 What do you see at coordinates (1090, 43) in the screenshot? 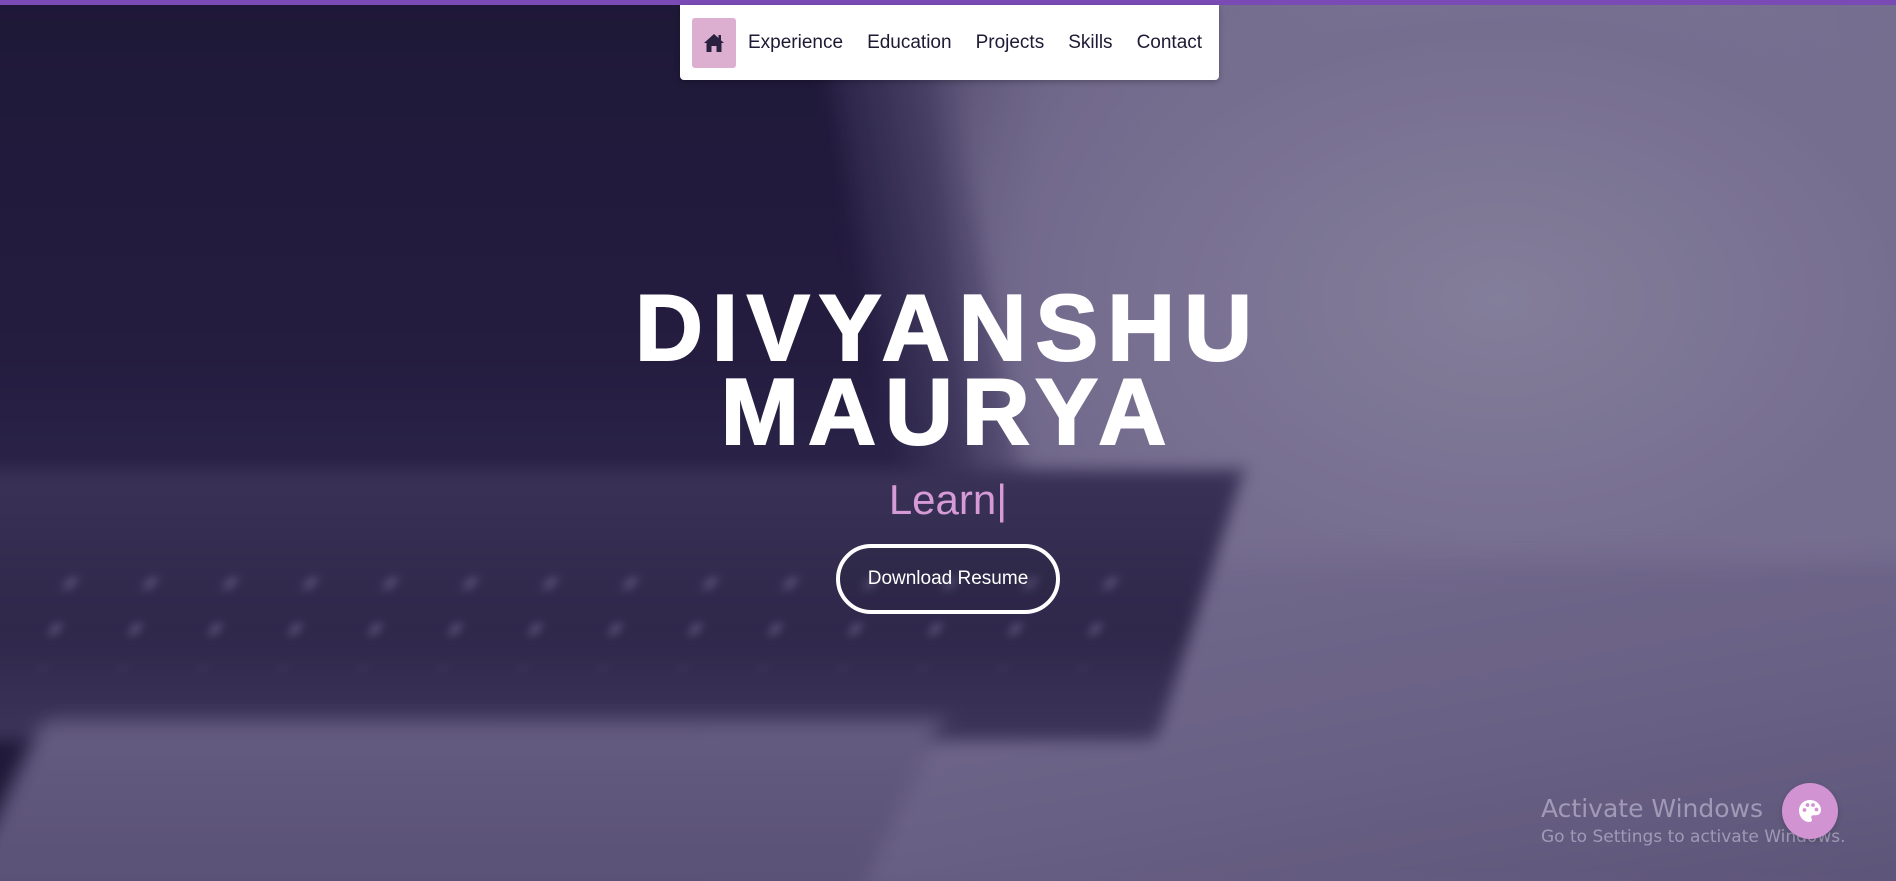
I see `nav-link-skills: Skills` at bounding box center [1090, 43].